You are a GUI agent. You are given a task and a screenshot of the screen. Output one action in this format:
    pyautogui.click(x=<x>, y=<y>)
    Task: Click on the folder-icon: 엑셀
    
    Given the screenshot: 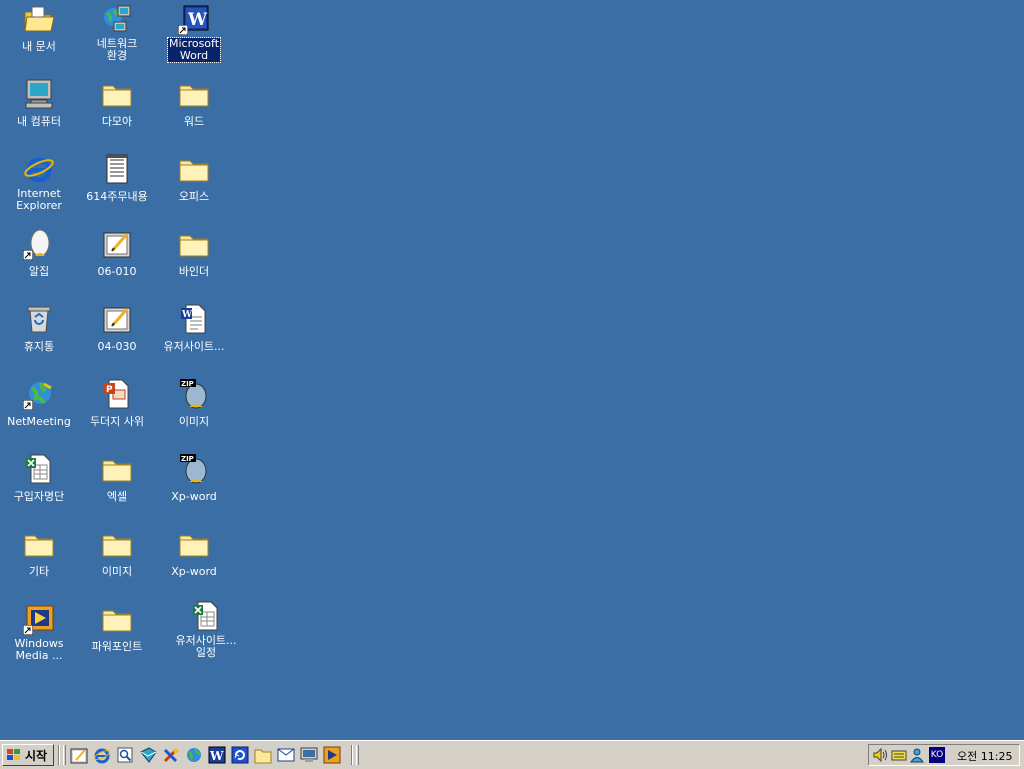 What is the action you would take?
    pyautogui.click(x=117, y=478)
    